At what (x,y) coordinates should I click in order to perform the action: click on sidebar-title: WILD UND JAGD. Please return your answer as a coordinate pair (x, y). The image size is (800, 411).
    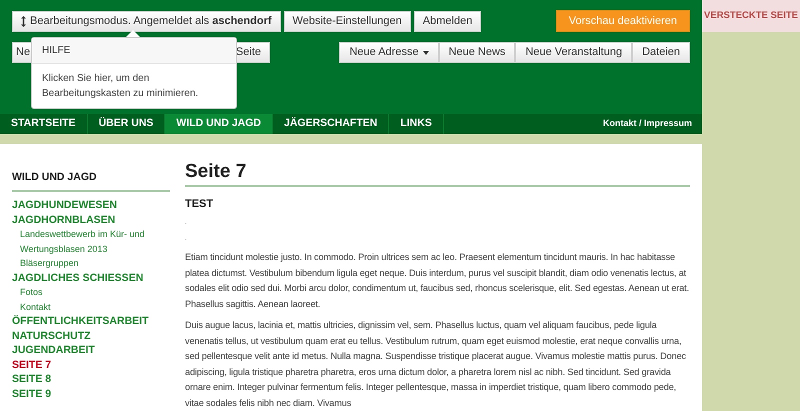
    Looking at the image, I should click on (91, 181).